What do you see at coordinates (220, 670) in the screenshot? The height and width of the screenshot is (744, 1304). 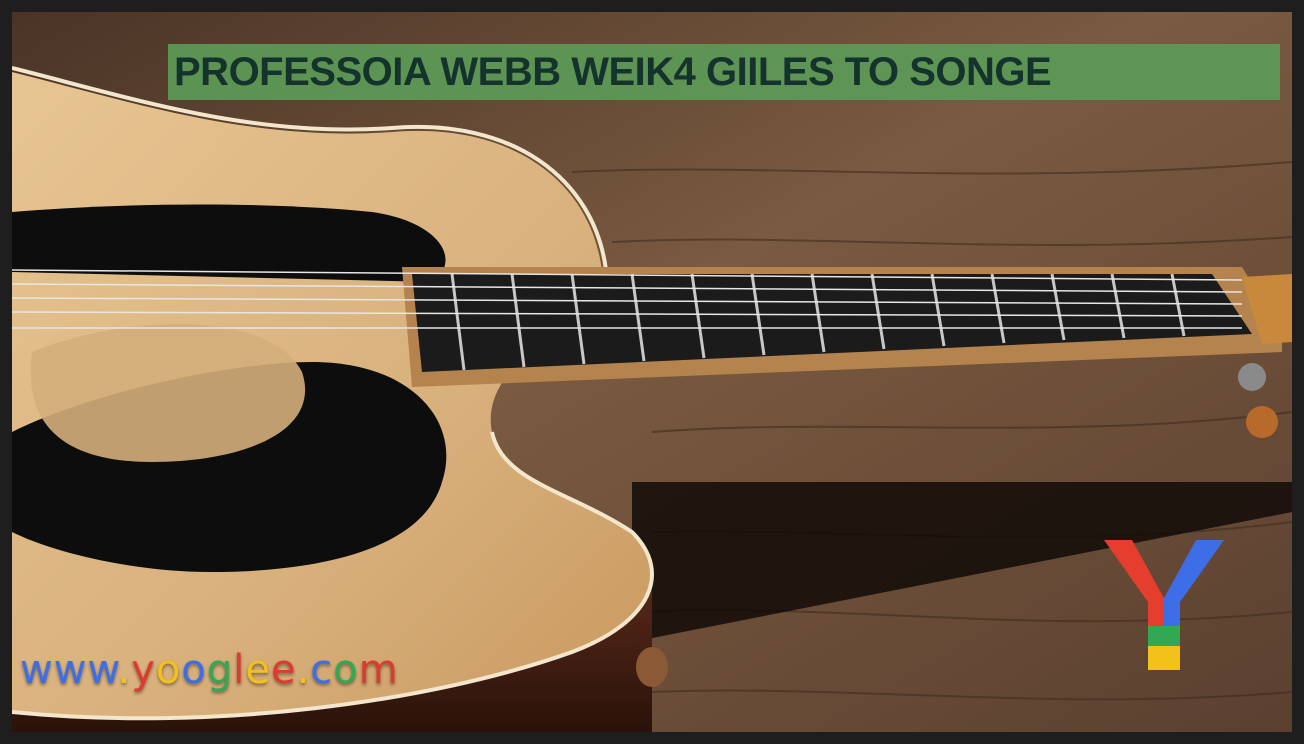 I see `watermark-letter: g` at bounding box center [220, 670].